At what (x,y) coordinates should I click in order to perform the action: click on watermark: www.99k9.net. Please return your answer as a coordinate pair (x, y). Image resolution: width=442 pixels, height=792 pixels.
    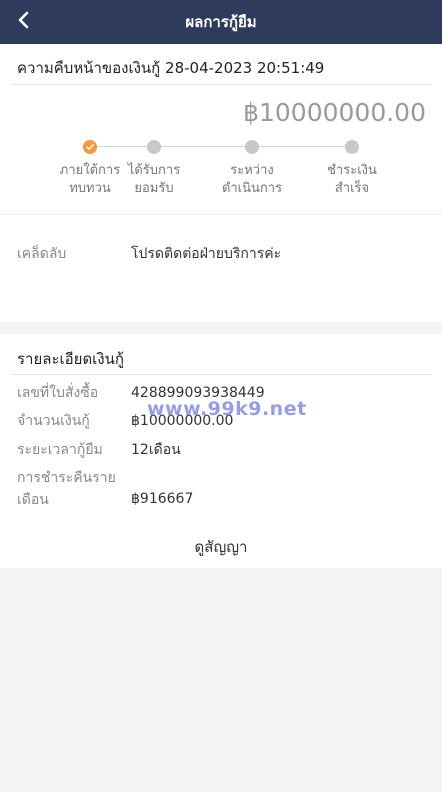
    Looking at the image, I should click on (227, 409).